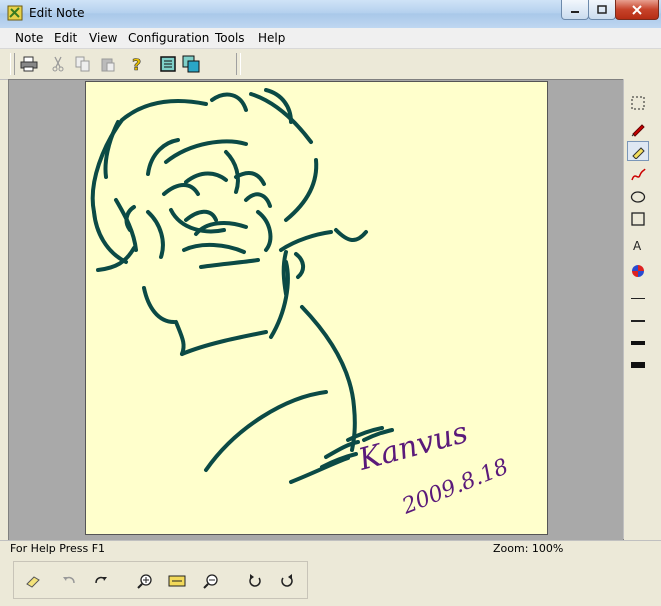 This screenshot has height=606, width=661. What do you see at coordinates (528, 548) in the screenshot?
I see `status-zoom: Zoom: 100%` at bounding box center [528, 548].